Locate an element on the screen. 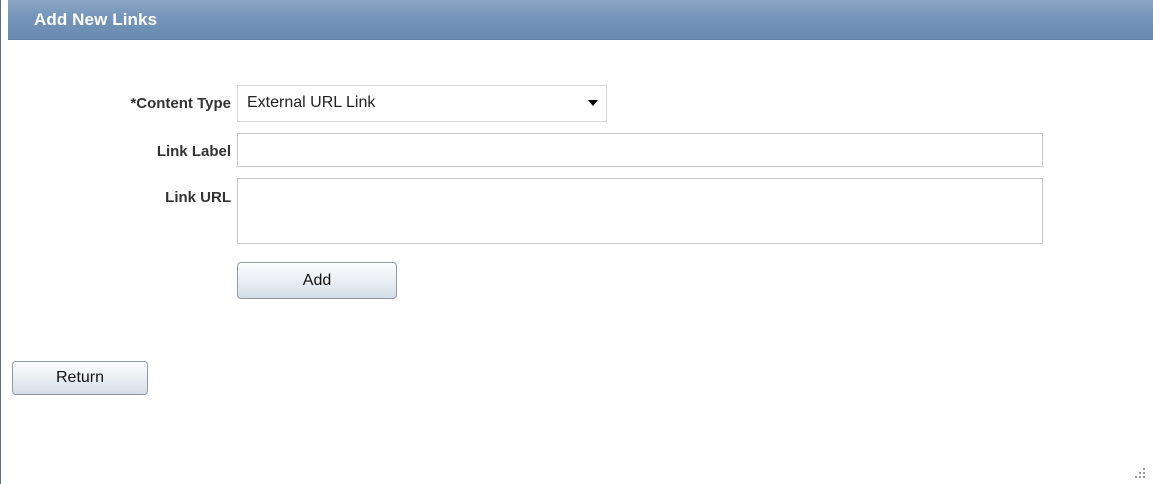  content-type-selected-value: External URL Link is located at coordinates (311, 102).